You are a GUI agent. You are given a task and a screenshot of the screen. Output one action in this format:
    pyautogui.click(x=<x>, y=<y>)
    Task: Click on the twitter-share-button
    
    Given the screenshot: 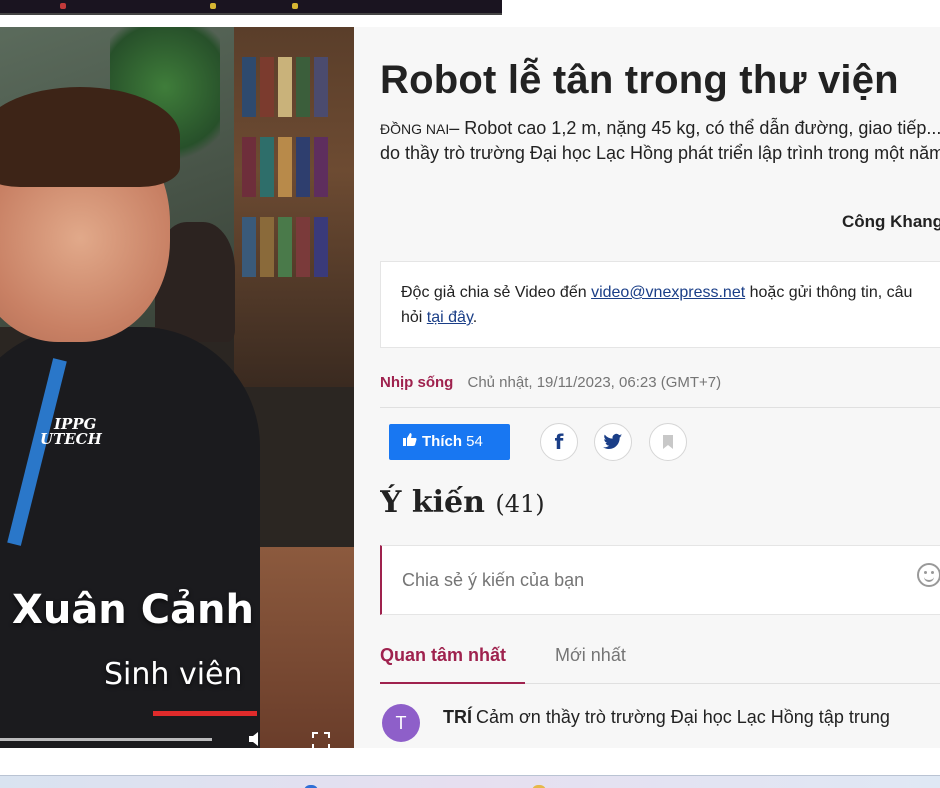 What is the action you would take?
    pyautogui.click(x=613, y=442)
    